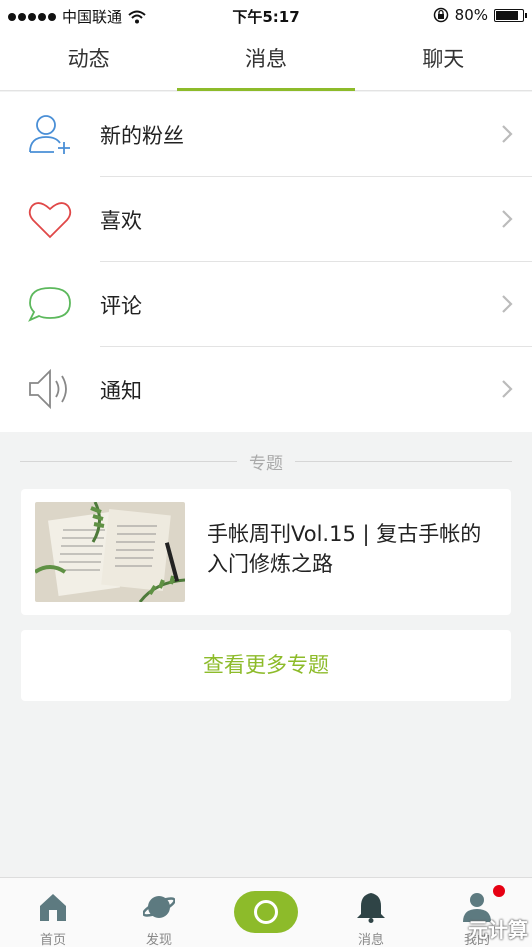 The width and height of the screenshot is (532, 947). What do you see at coordinates (266, 134) in the screenshot?
I see `menu-item-new-followers: 新的粉丝` at bounding box center [266, 134].